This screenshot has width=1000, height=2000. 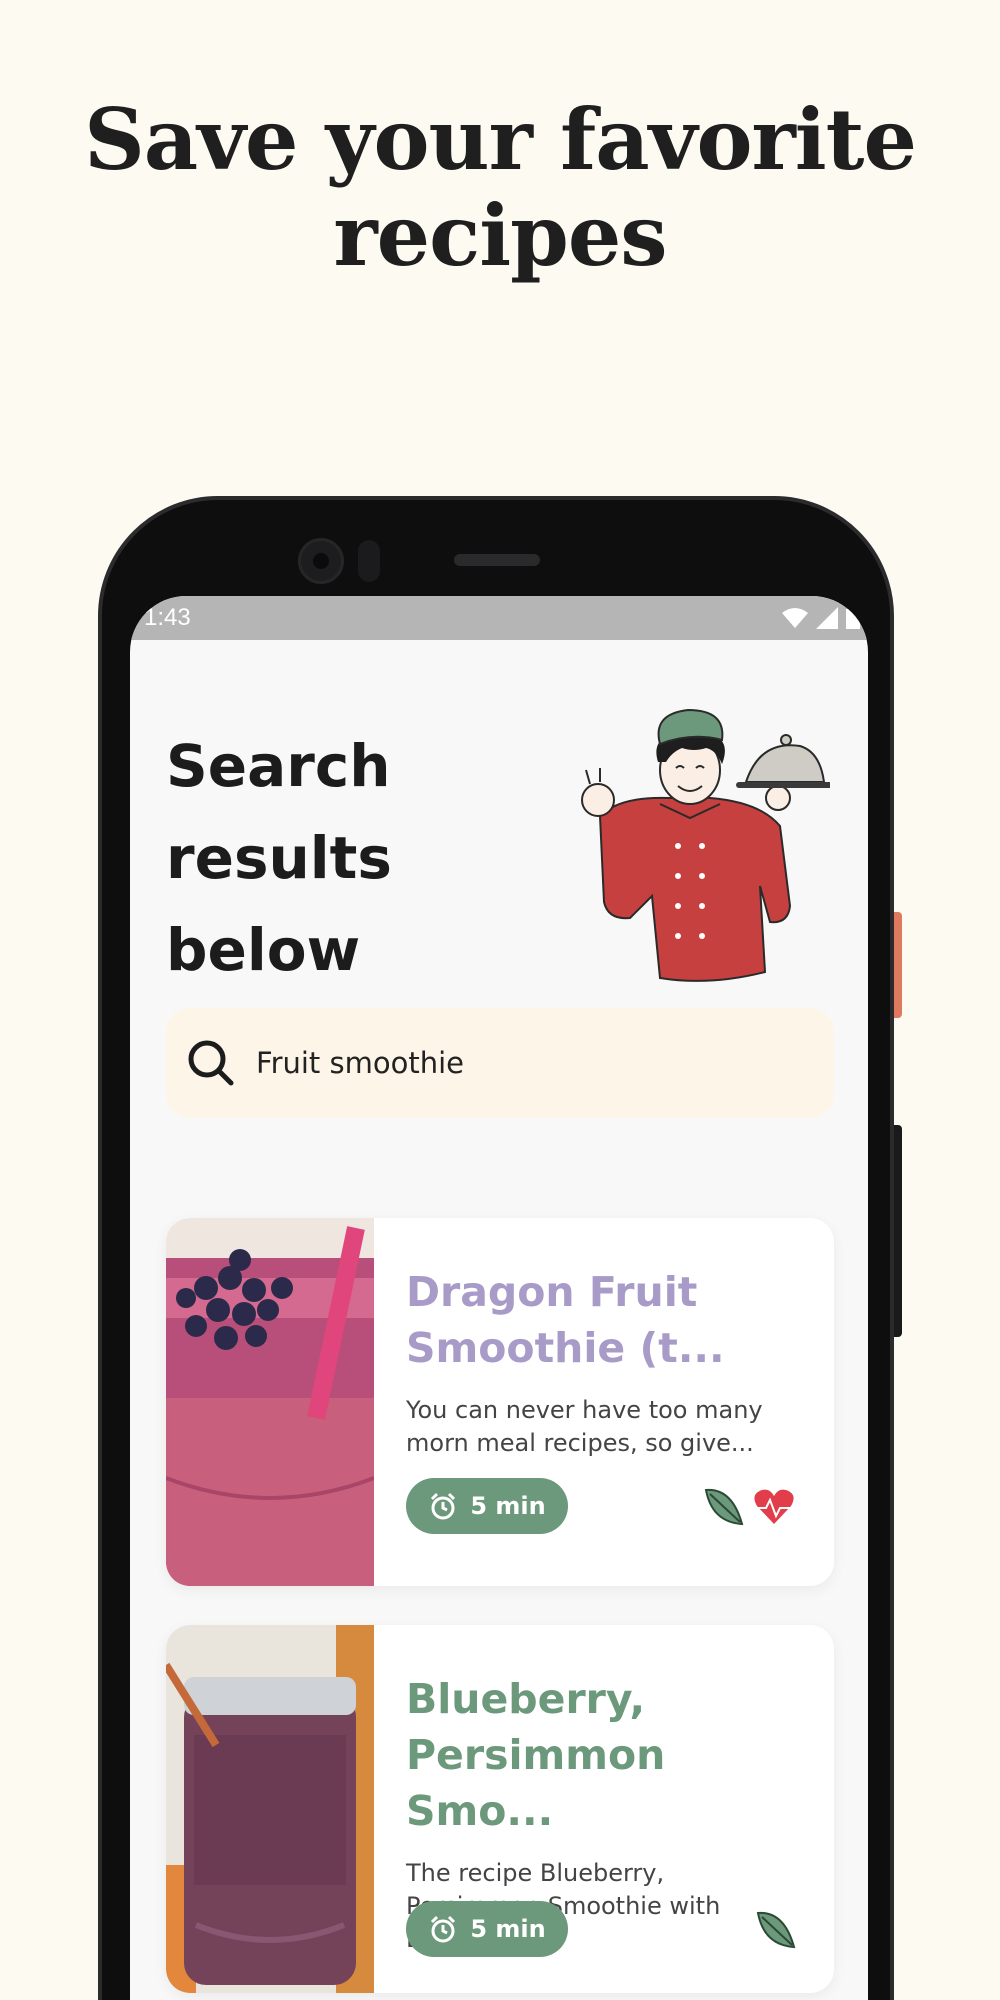 What do you see at coordinates (774, 1506) in the screenshot?
I see `heart-pulse-icon` at bounding box center [774, 1506].